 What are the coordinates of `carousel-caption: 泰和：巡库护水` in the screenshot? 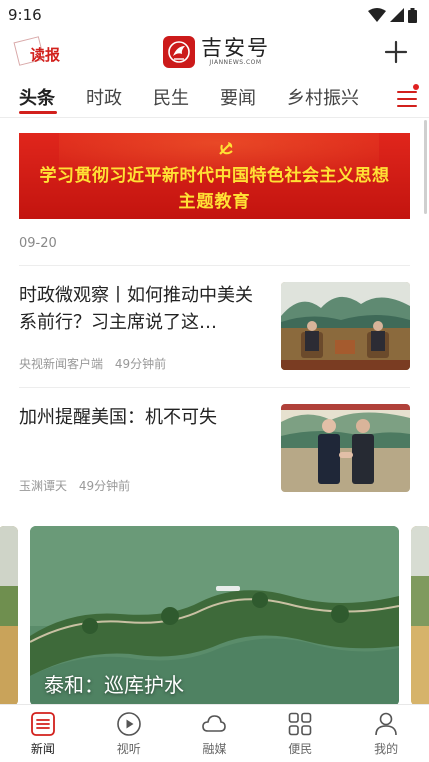 It's located at (114, 685).